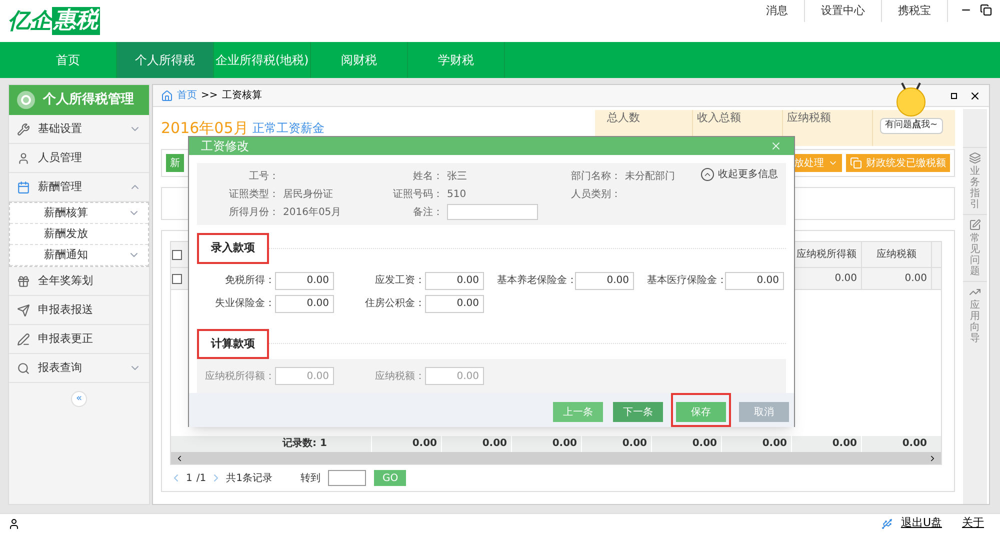 The image size is (1000, 533). I want to click on row-checkbox, so click(177, 279).